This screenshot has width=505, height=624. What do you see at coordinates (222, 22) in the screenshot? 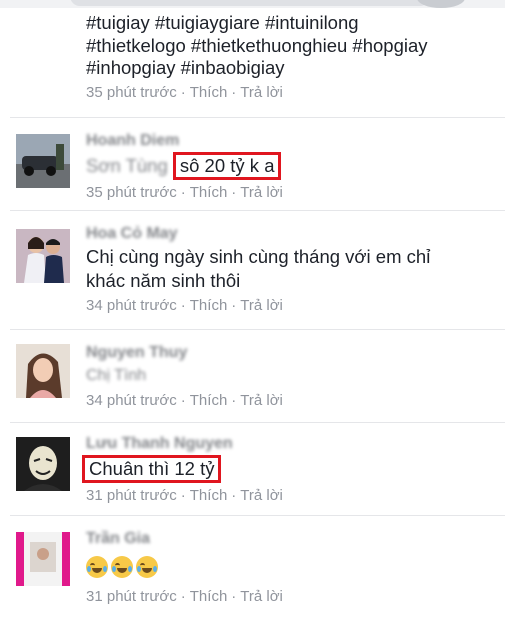
I see `hashtag-line: #tuigiay #tuigiaygiare #intuinilong` at bounding box center [222, 22].